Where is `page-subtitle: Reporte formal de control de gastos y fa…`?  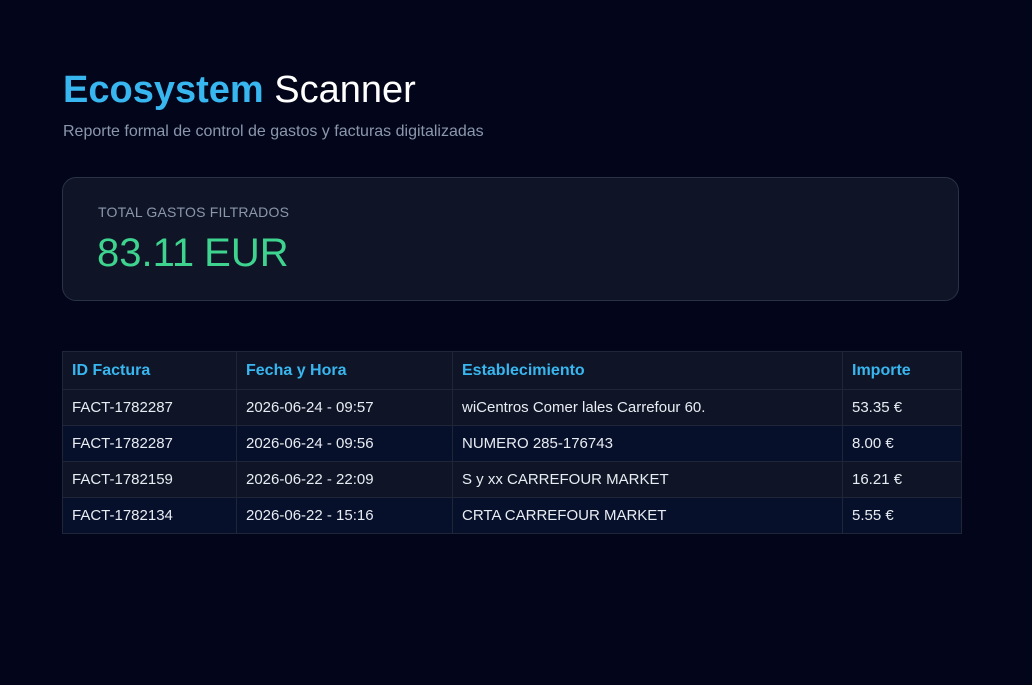
page-subtitle: Reporte formal de control de gastos y fa… is located at coordinates (273, 131).